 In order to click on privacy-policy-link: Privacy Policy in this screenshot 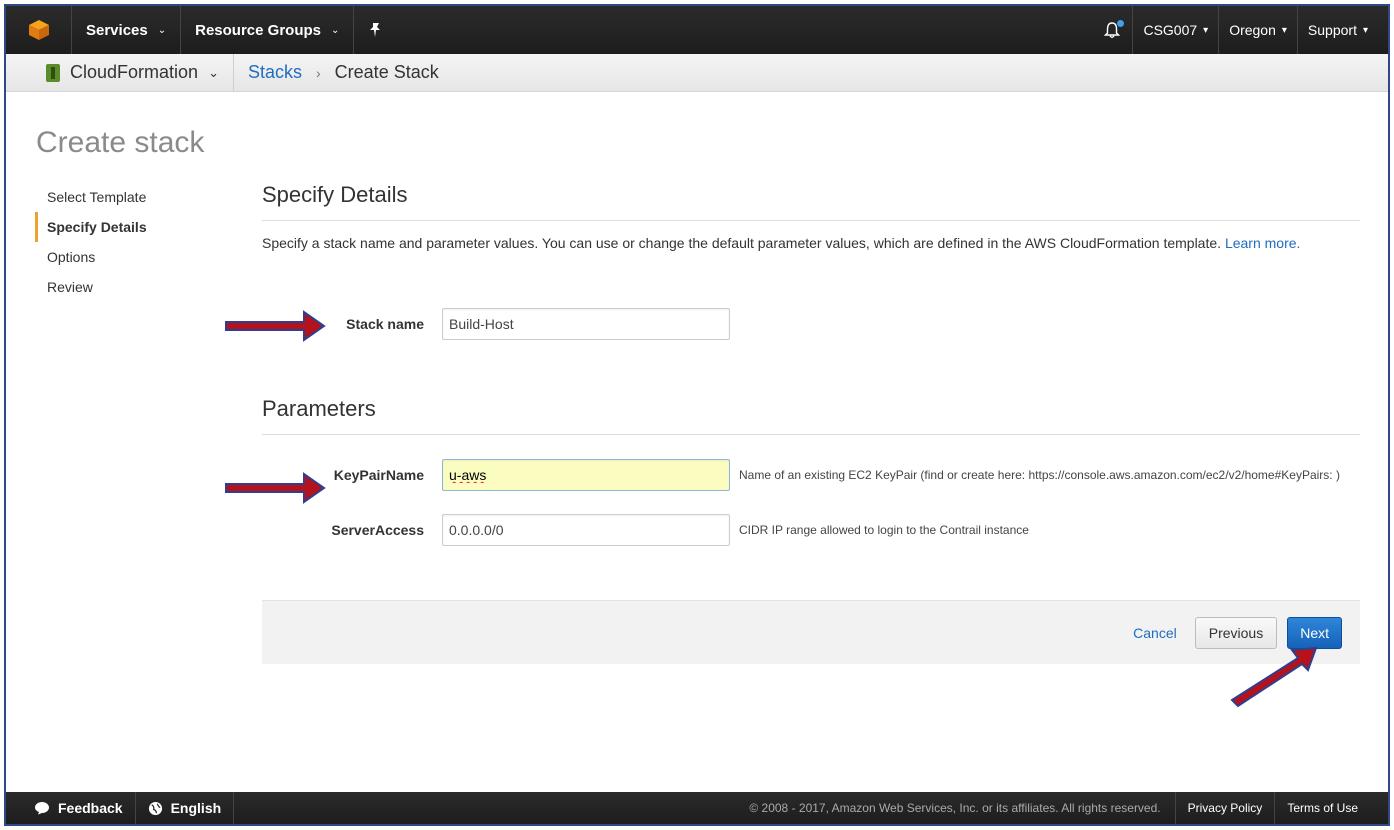, I will do `click(1224, 808)`.